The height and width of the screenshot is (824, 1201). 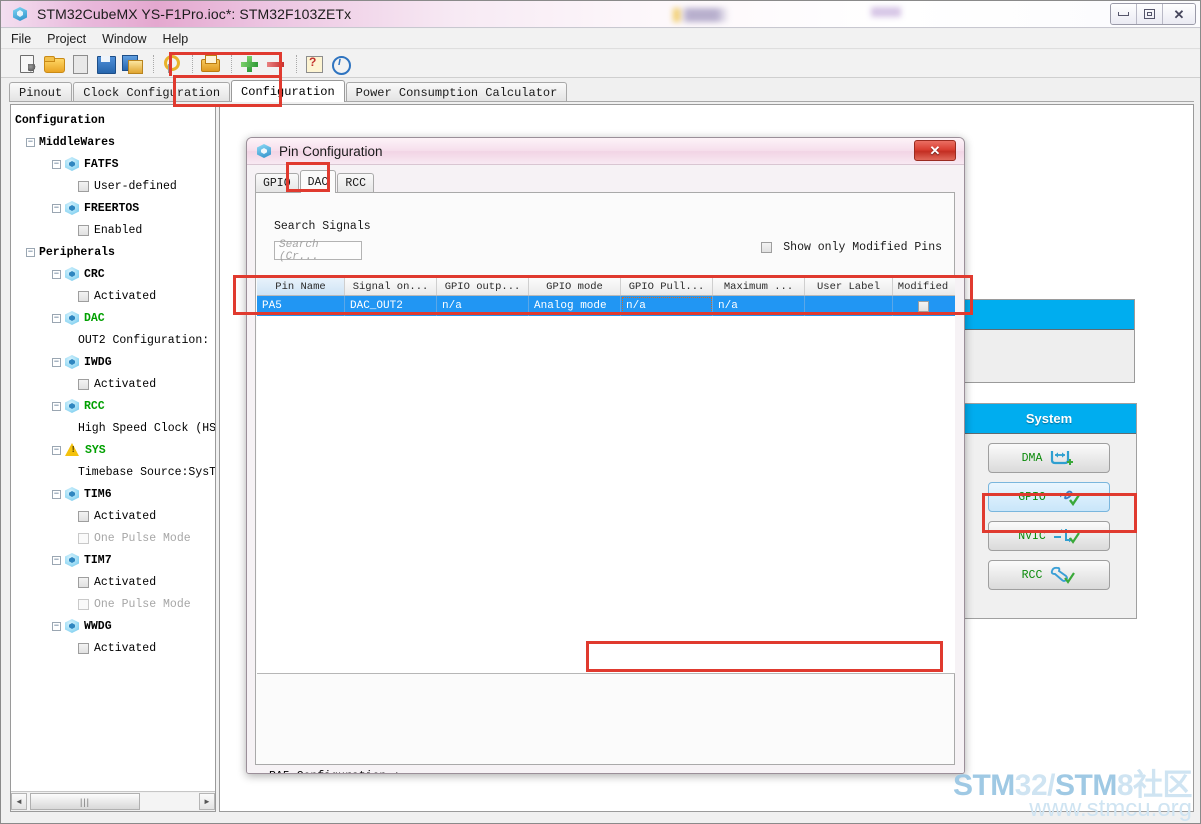 I want to click on column-header-user-label: User Label, so click(x=849, y=286).